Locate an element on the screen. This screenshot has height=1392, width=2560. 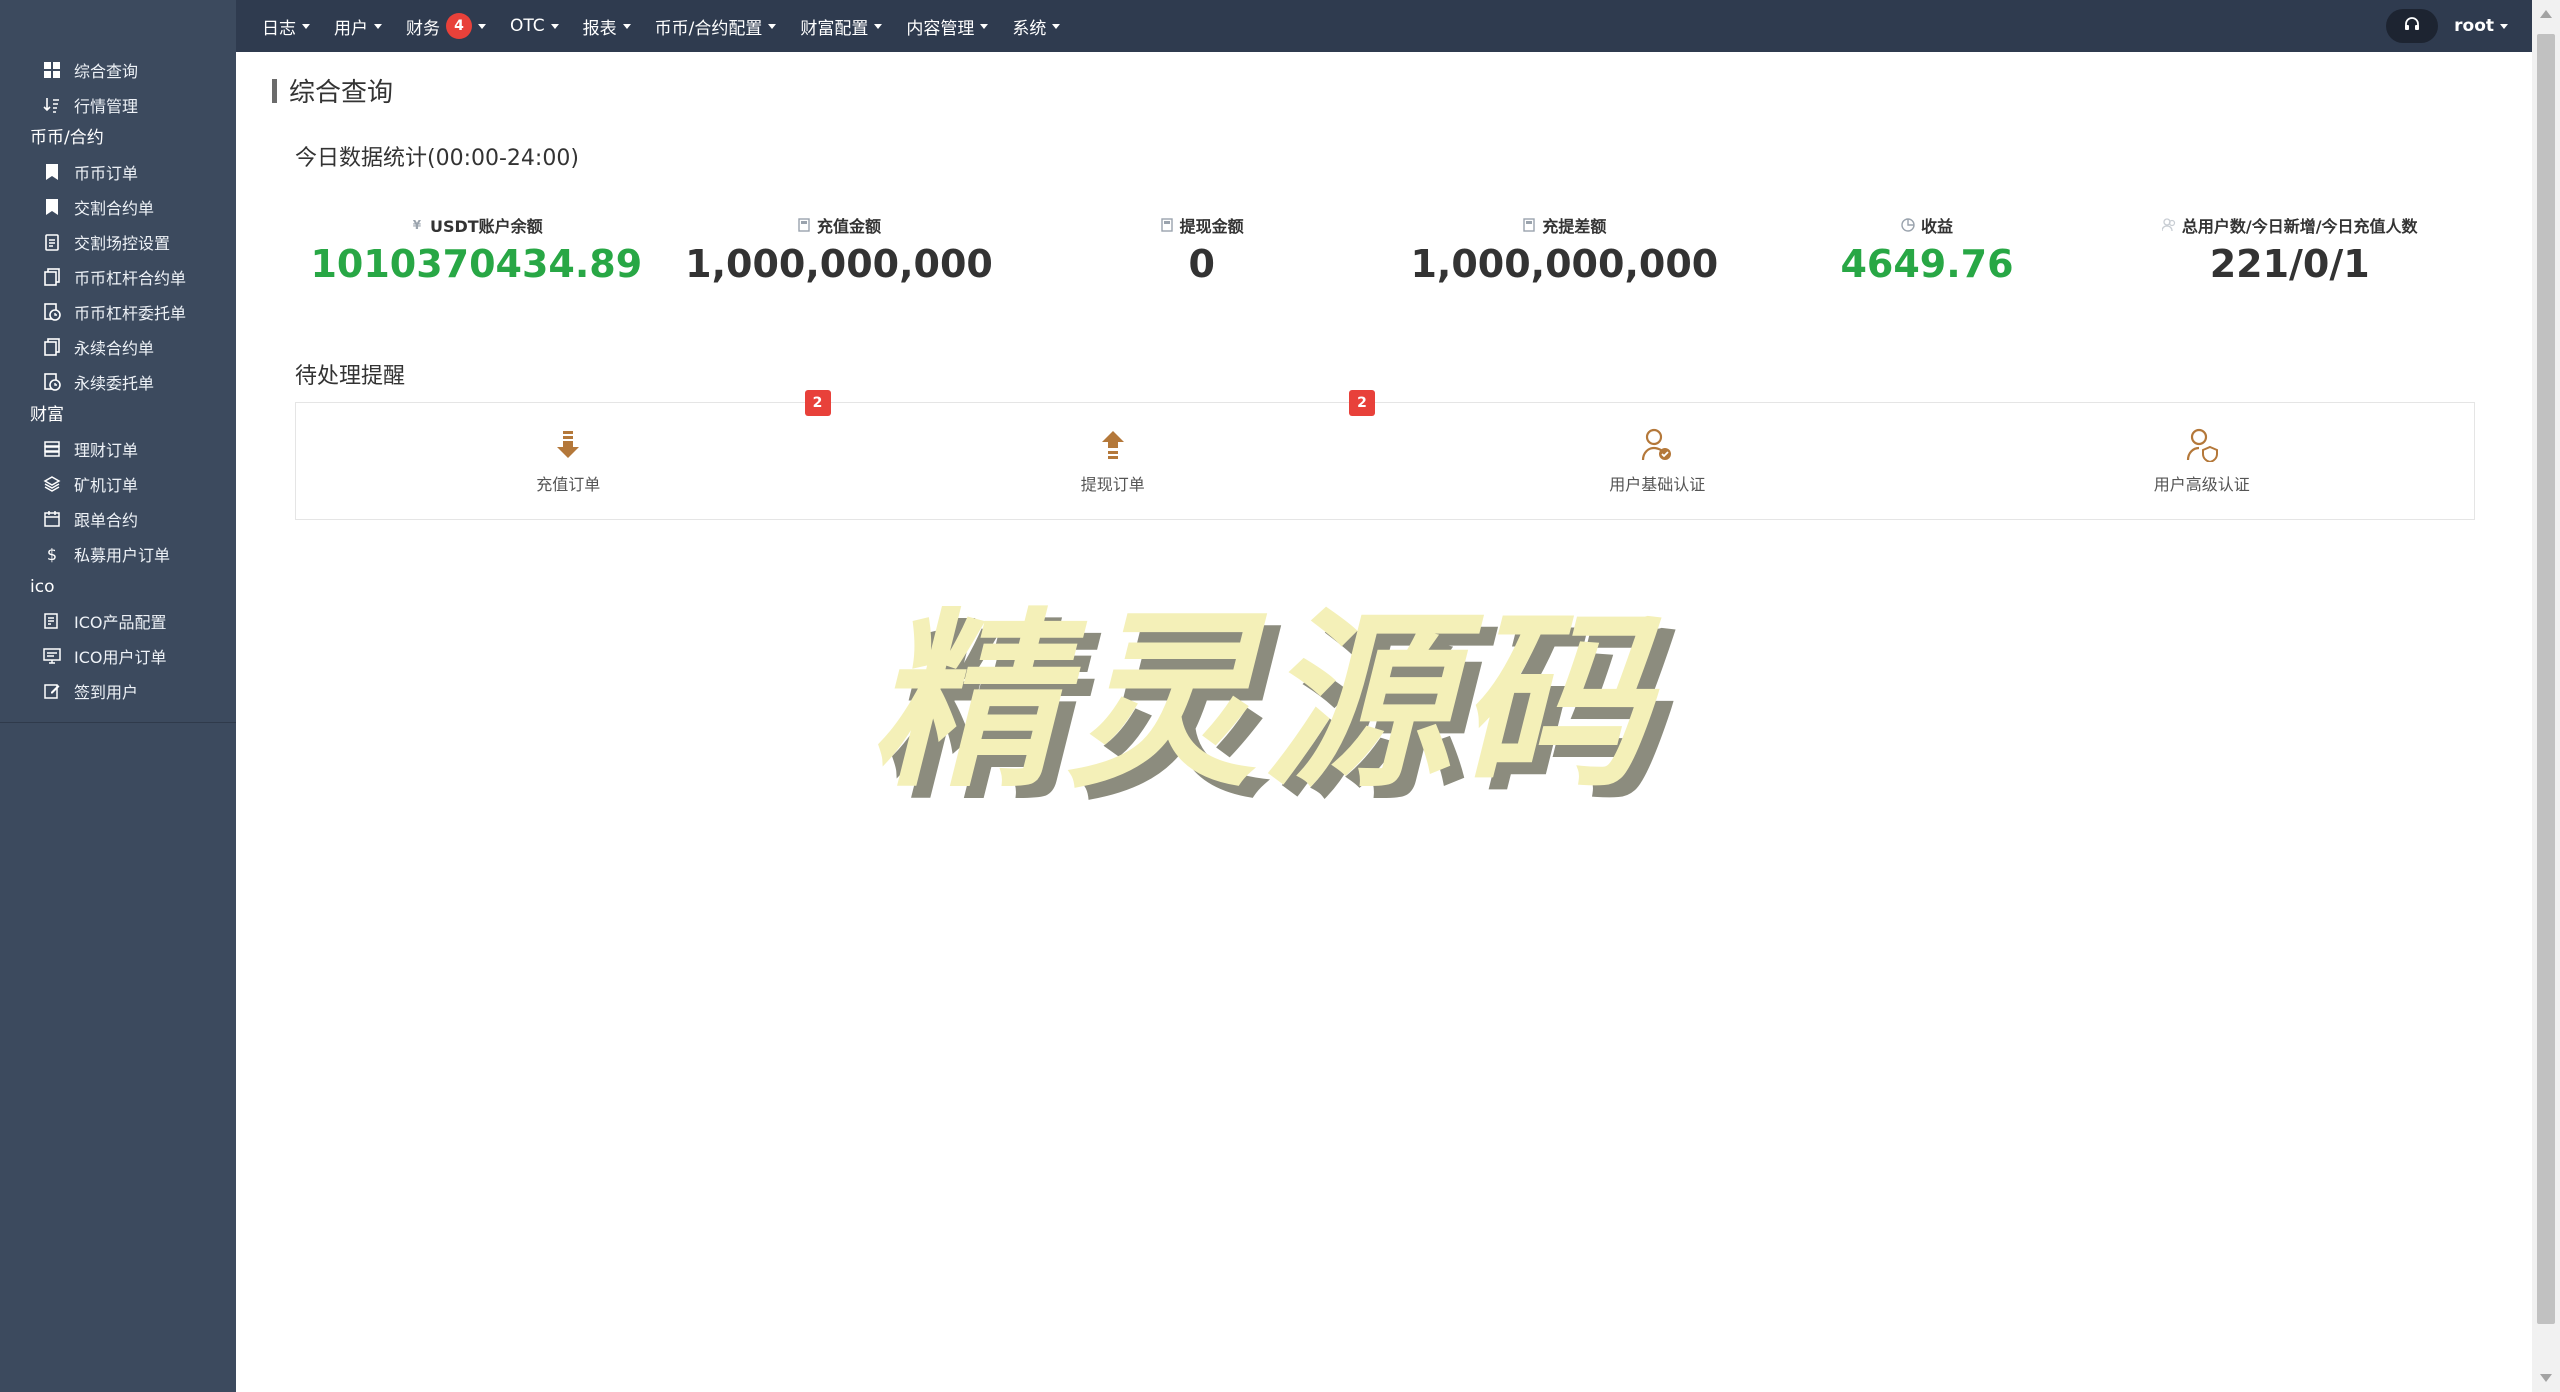
sidebar-item-label: 币币杠杆合约单 is located at coordinates (130, 278).